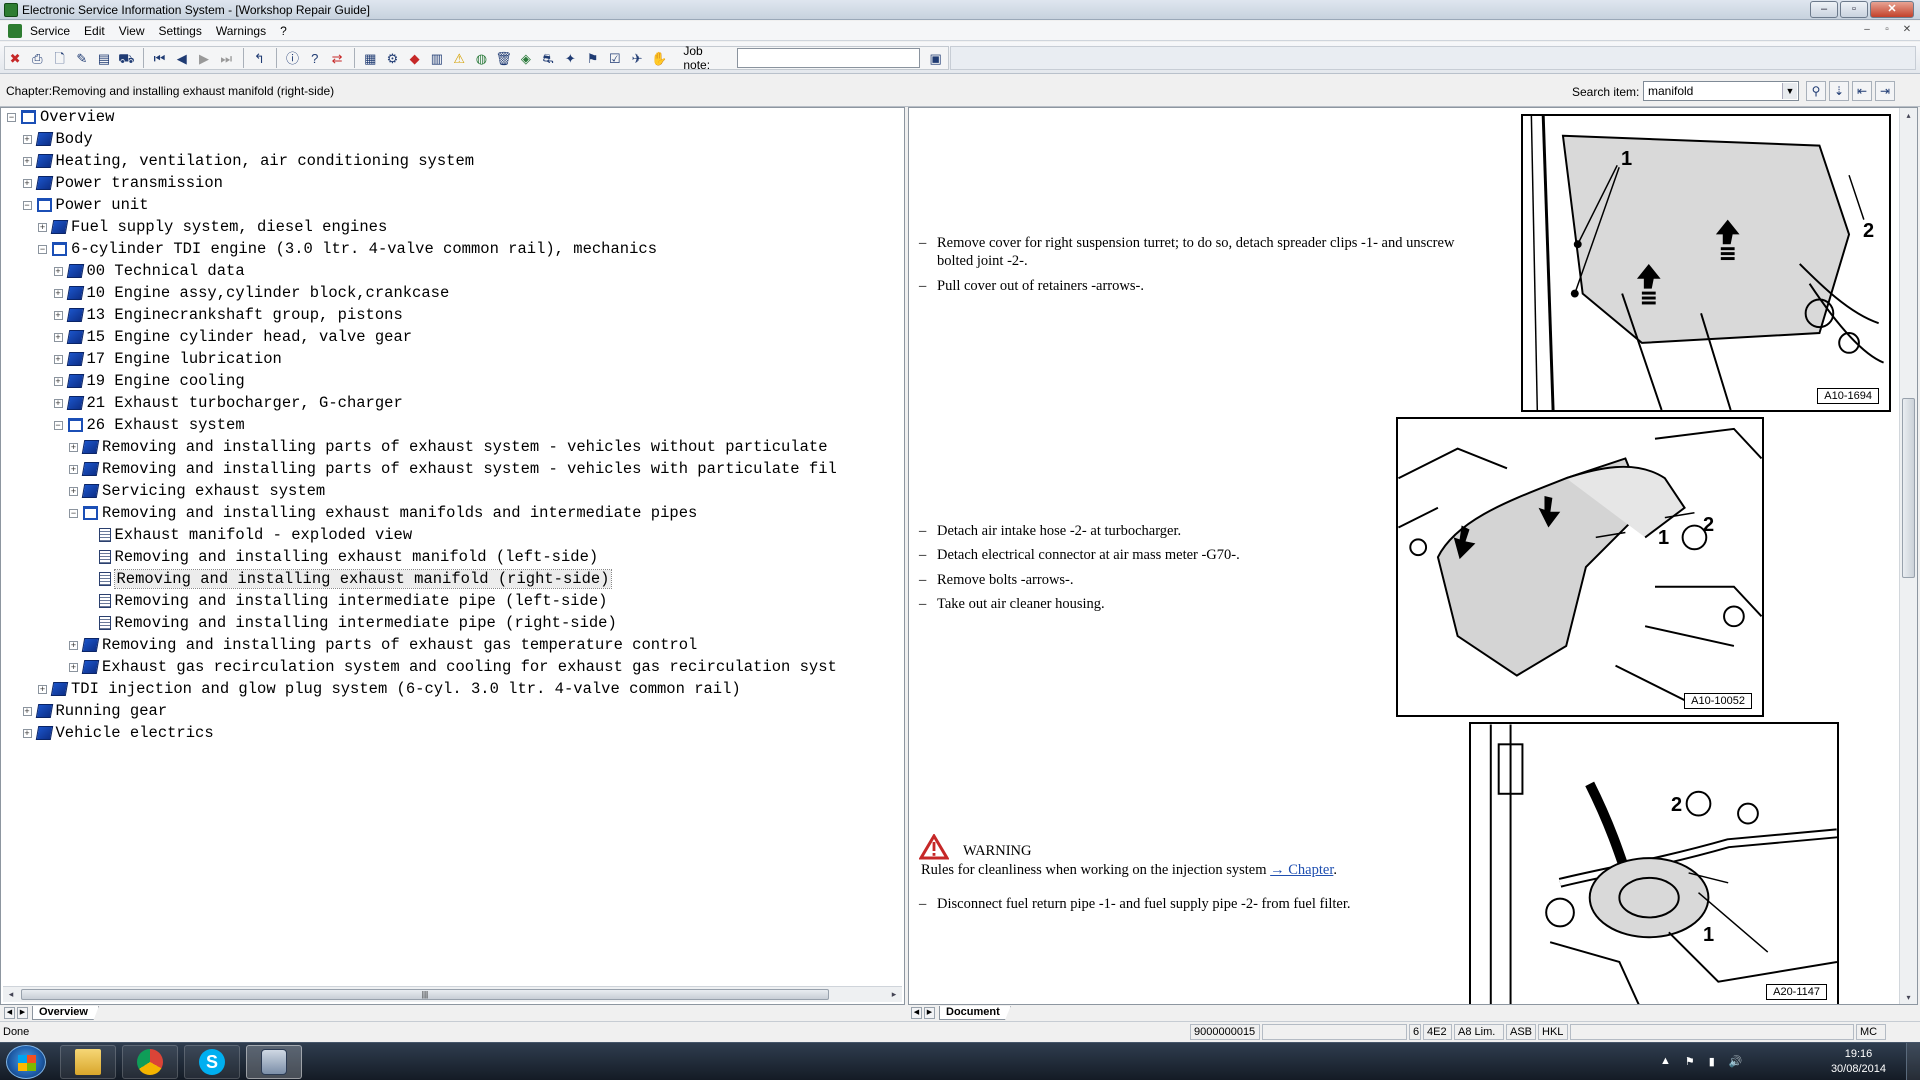 Image resolution: width=1920 pixels, height=1080 pixels. I want to click on tree-item: + Servicing exhaust system, so click(452, 491).